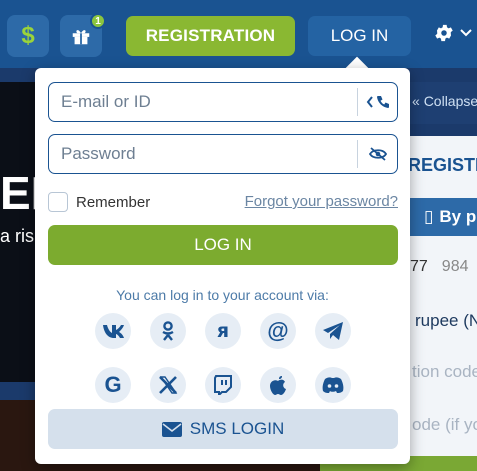 The image size is (477, 471). What do you see at coordinates (113, 202) in the screenshot?
I see `remember-label: Remember` at bounding box center [113, 202].